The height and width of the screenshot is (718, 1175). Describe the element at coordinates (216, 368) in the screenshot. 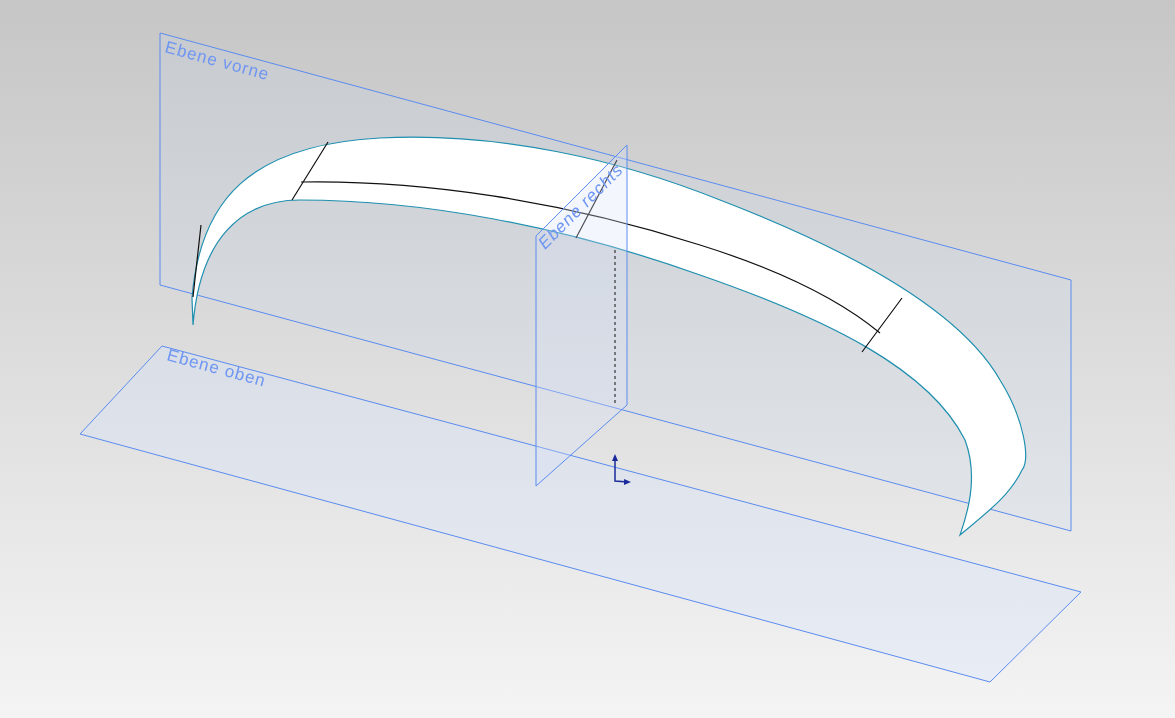

I see `plane-label: Ebene oben` at that location.